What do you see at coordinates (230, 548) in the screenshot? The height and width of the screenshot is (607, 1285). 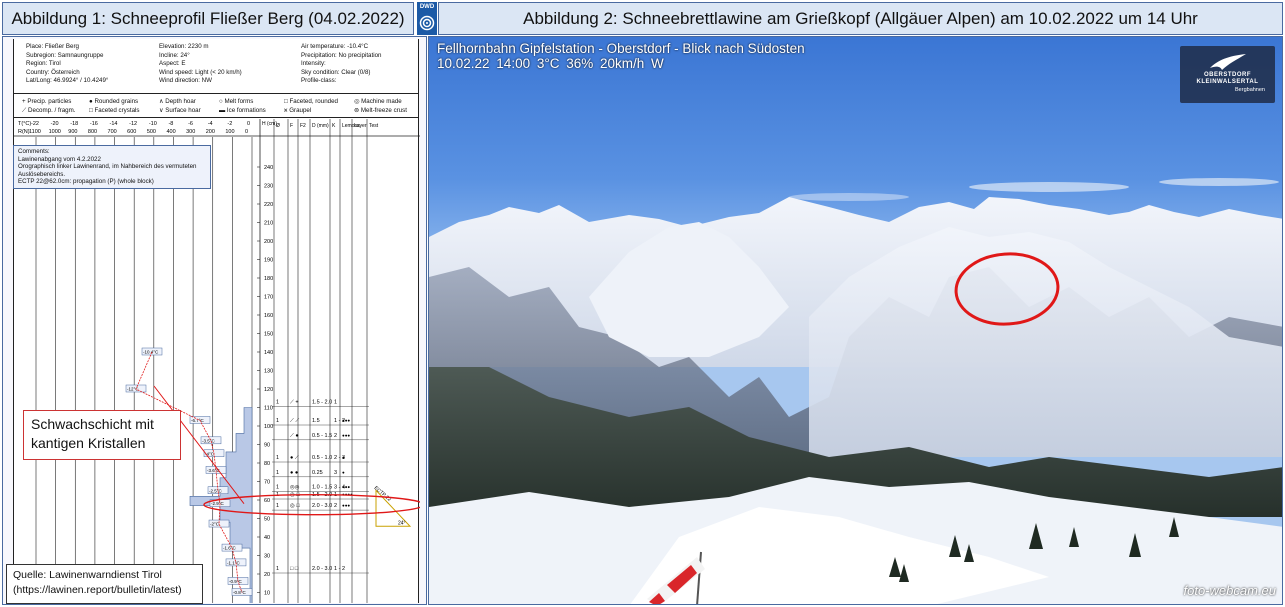 I see `temp-label: -1.6°C` at bounding box center [230, 548].